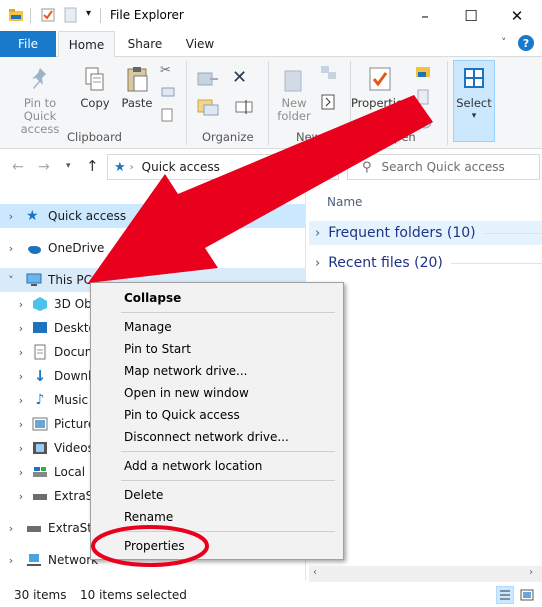 The image size is (542, 607). Describe the element at coordinates (170, 118) in the screenshot. I see `paste-shortcut-icon` at that location.